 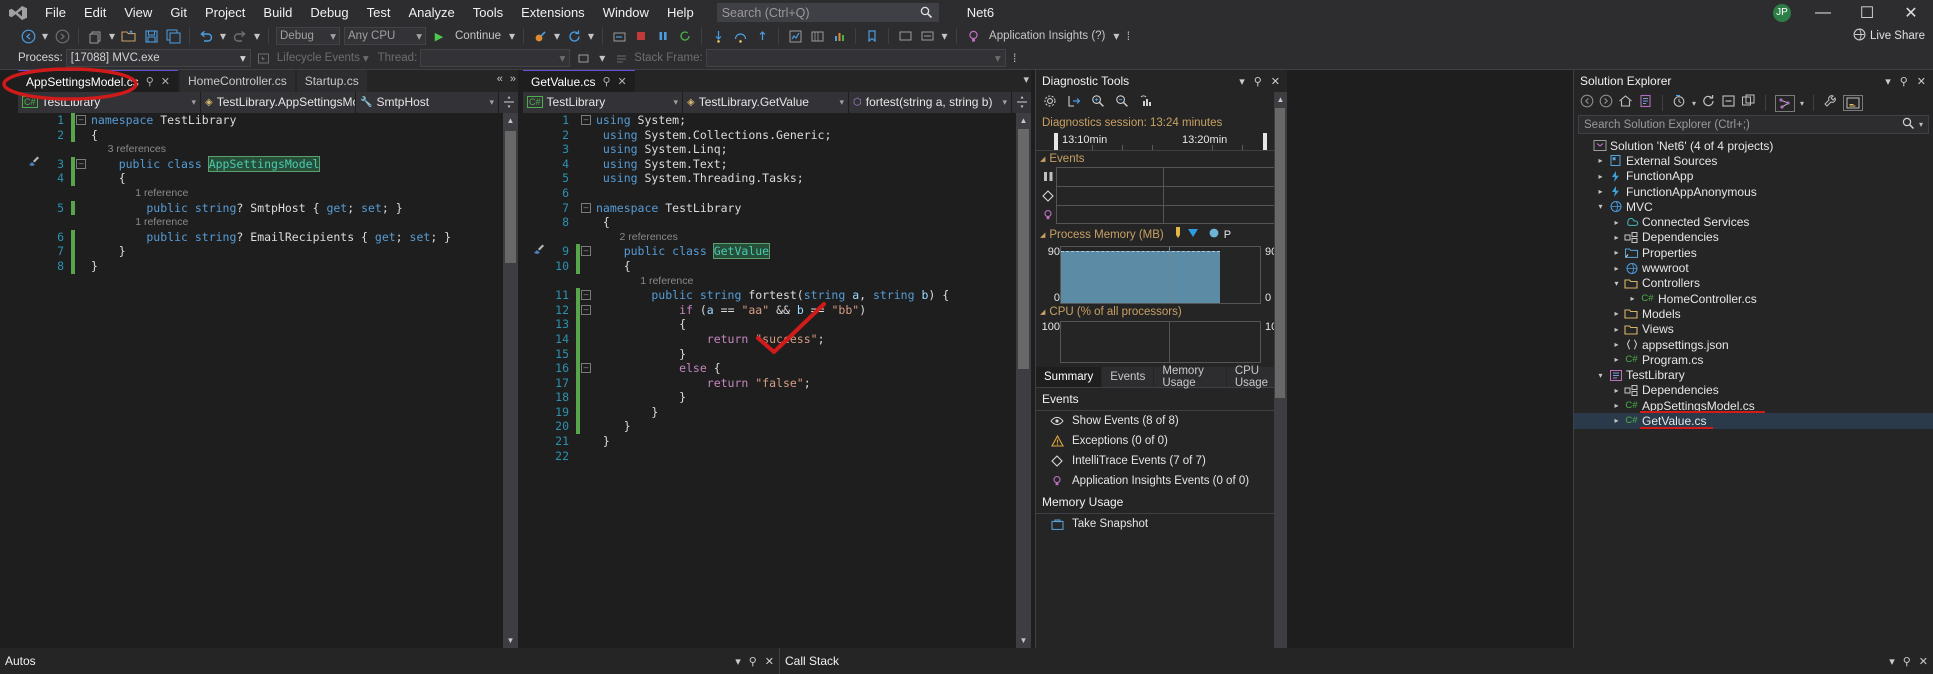 What do you see at coordinates (777, 222) in the screenshot?
I see `code-line: 8 {` at bounding box center [777, 222].